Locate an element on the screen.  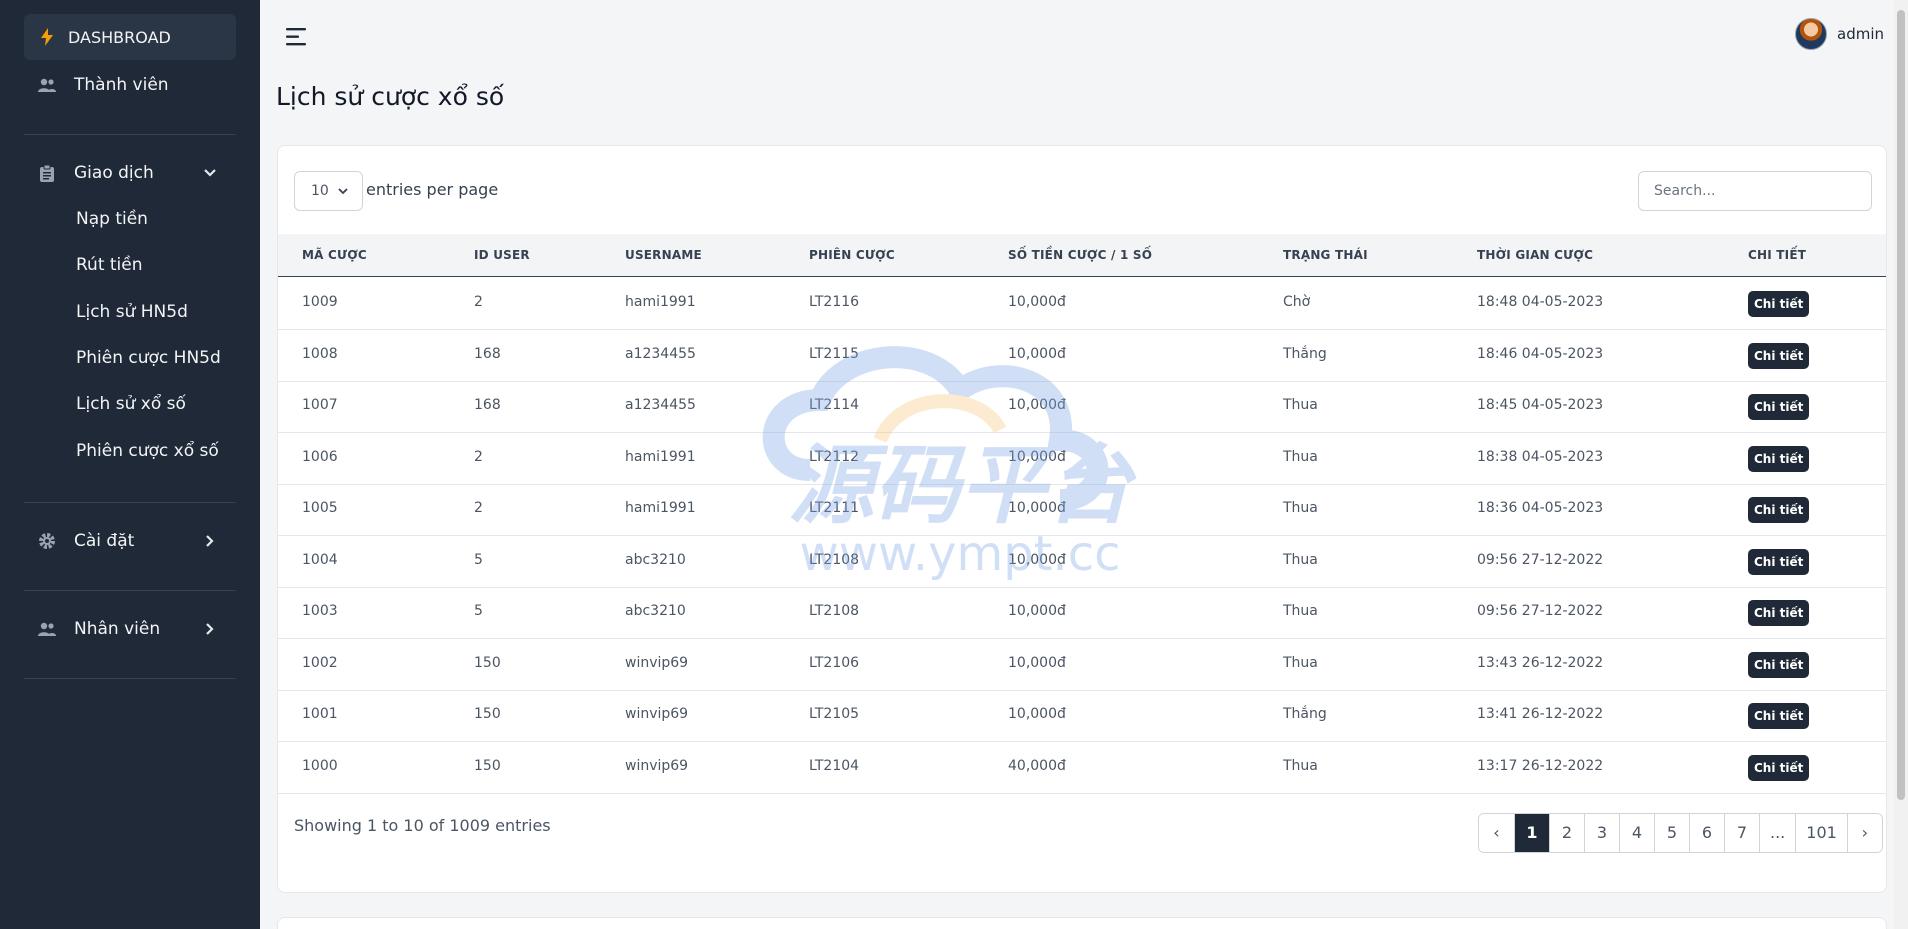
pagination-page: 2 is located at coordinates (1566, 833).